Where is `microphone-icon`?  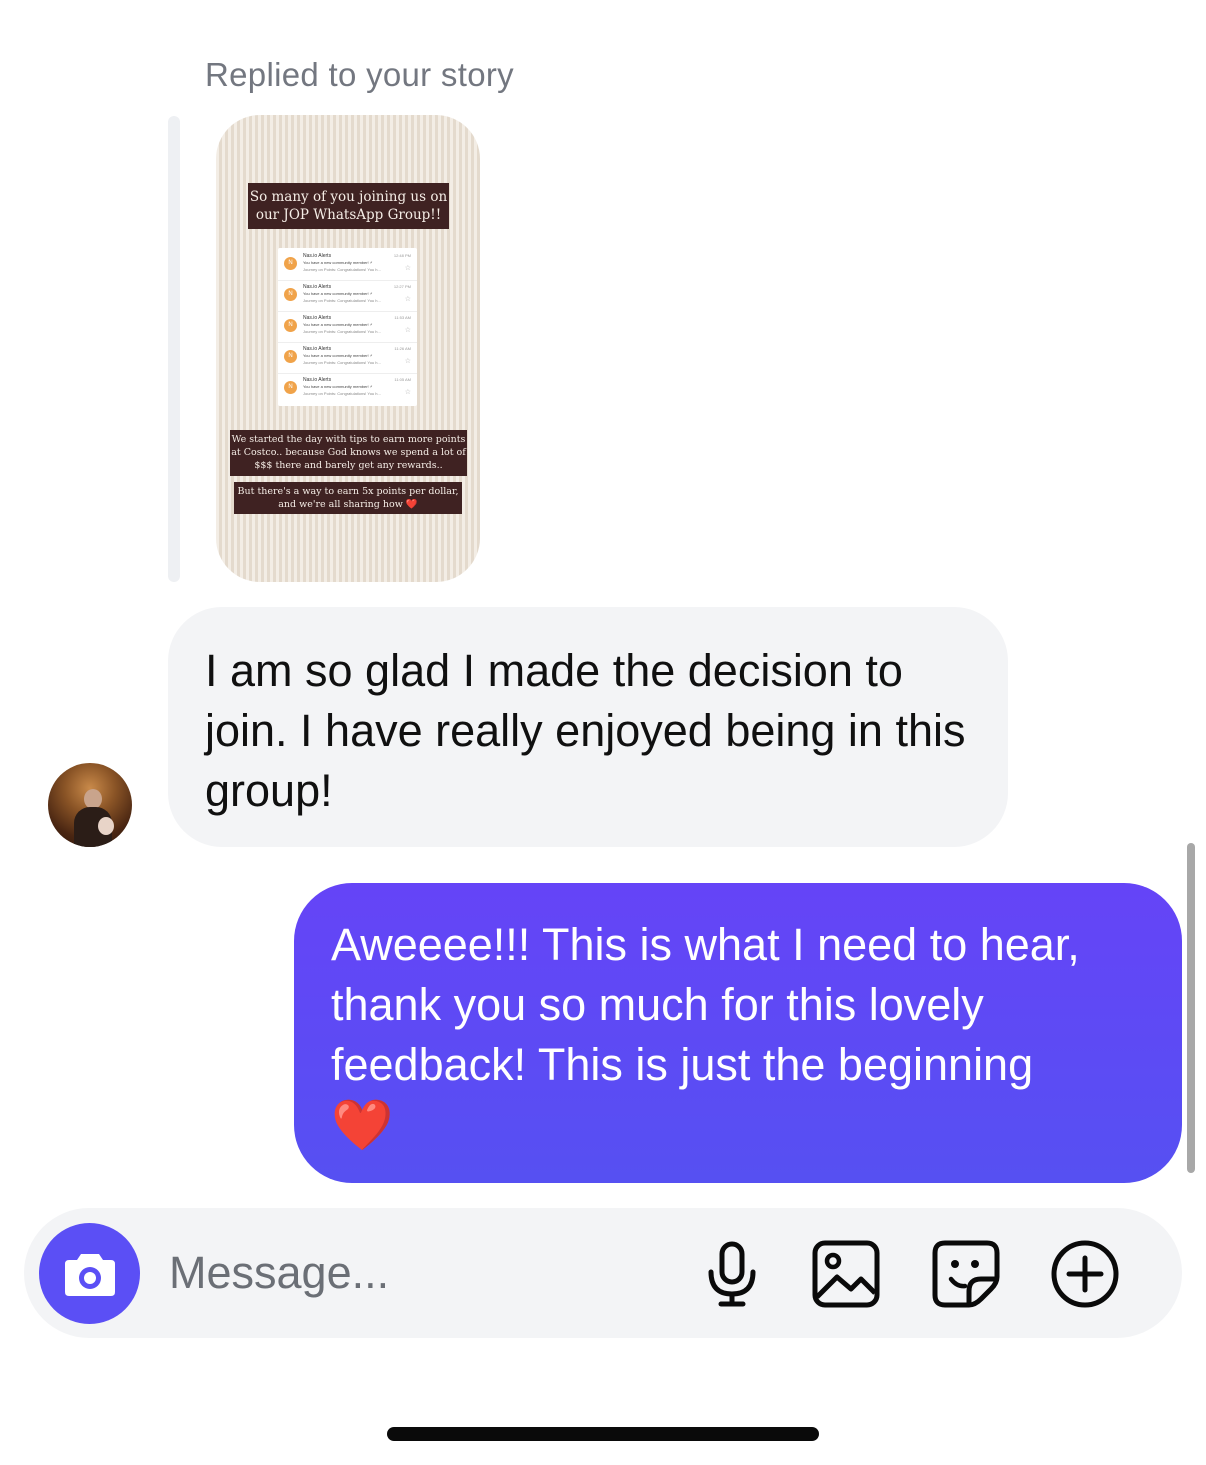
microphone-icon is located at coordinates (732, 1274).